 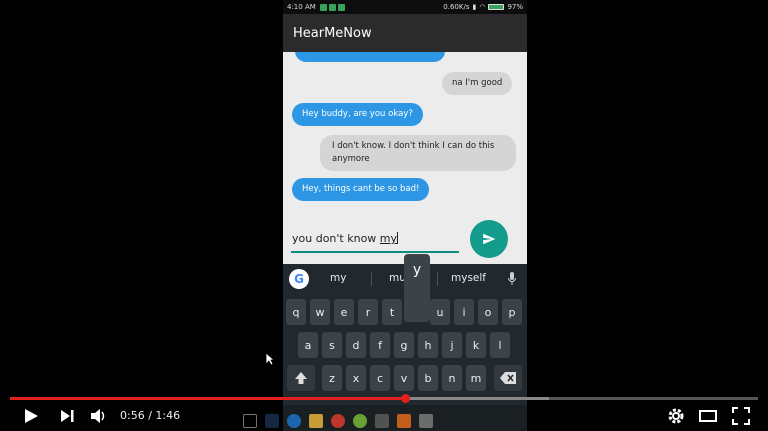 I want to click on settings-gear-icon, so click(x=676, y=416).